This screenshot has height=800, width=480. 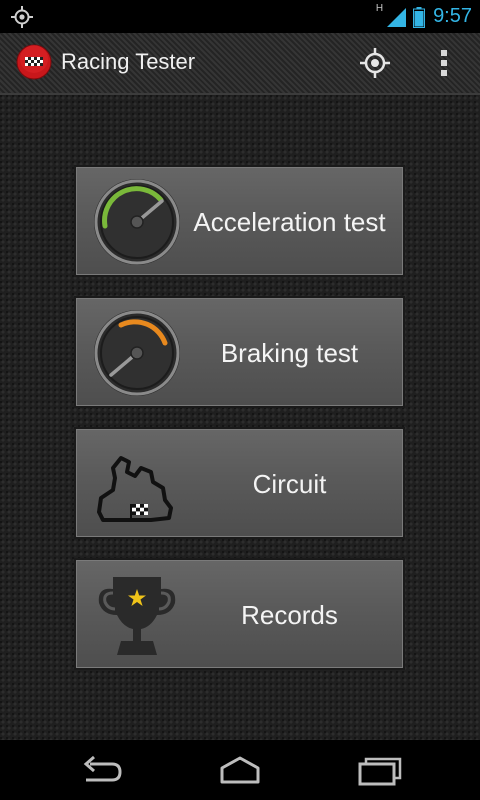 What do you see at coordinates (289, 352) in the screenshot?
I see `braking-test-label: Braking test` at bounding box center [289, 352].